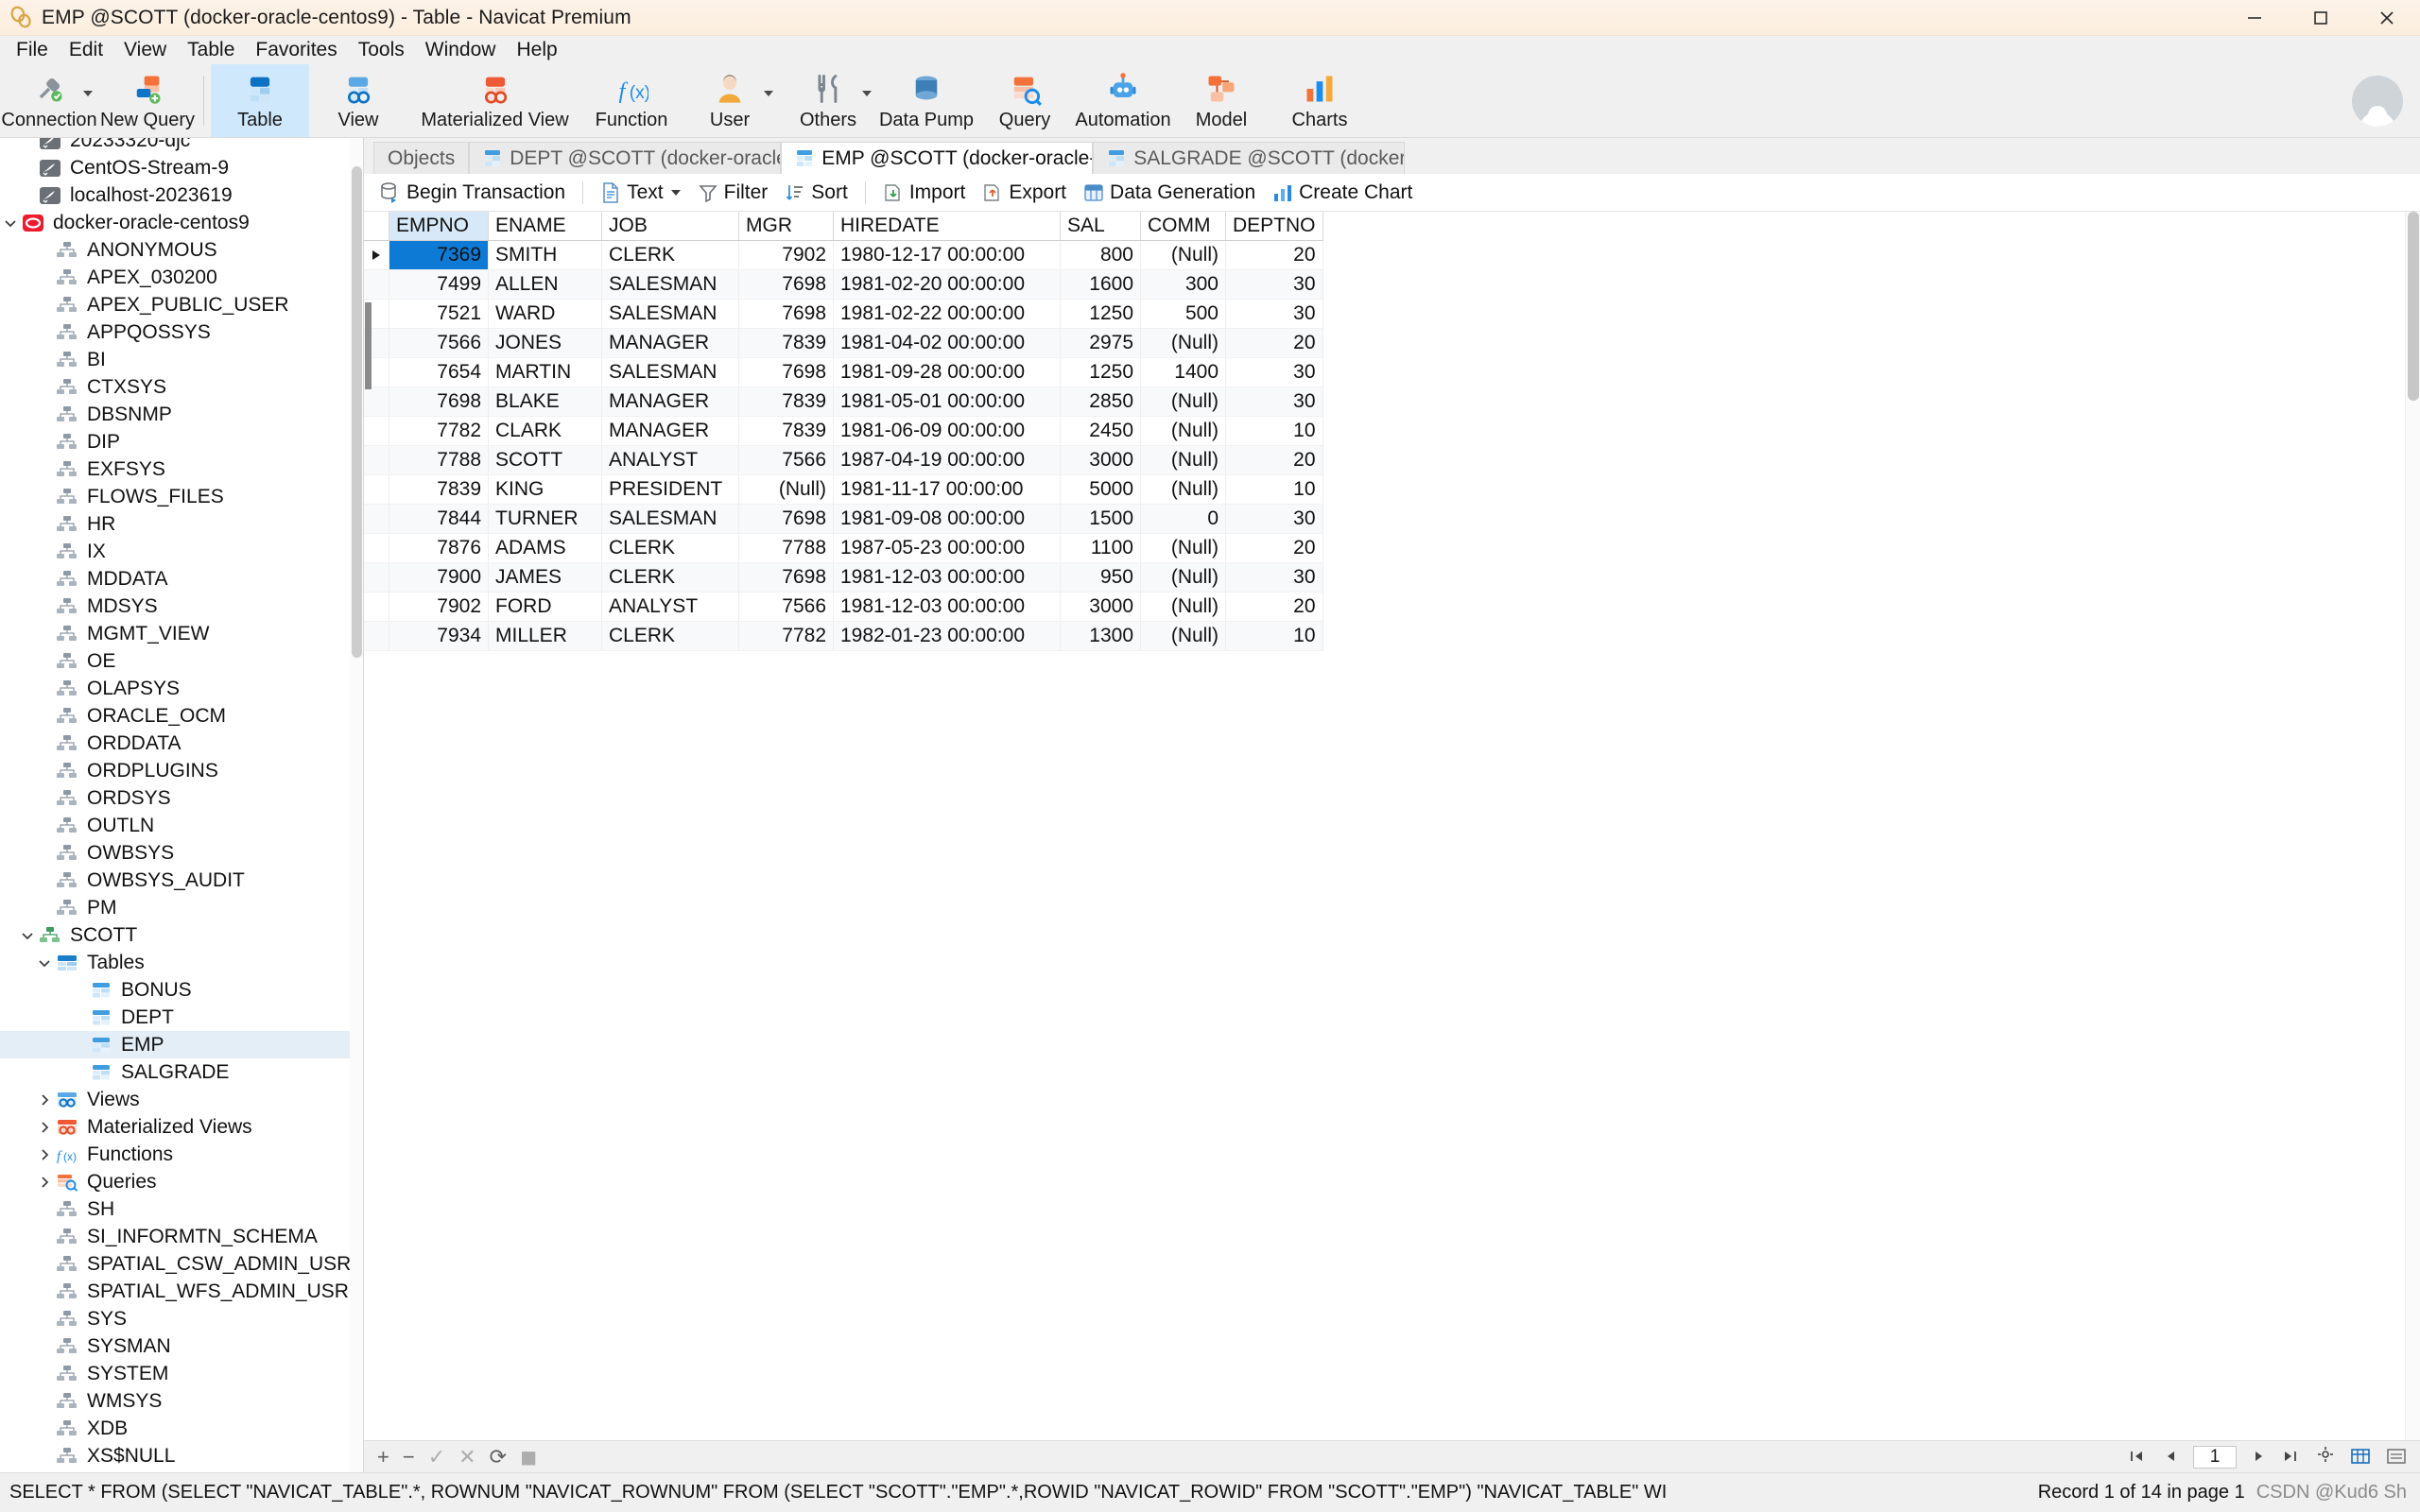 The width and height of the screenshot is (2420, 1512). What do you see at coordinates (181, 1346) in the screenshot?
I see `tree-item-sysman: SYSMAN` at bounding box center [181, 1346].